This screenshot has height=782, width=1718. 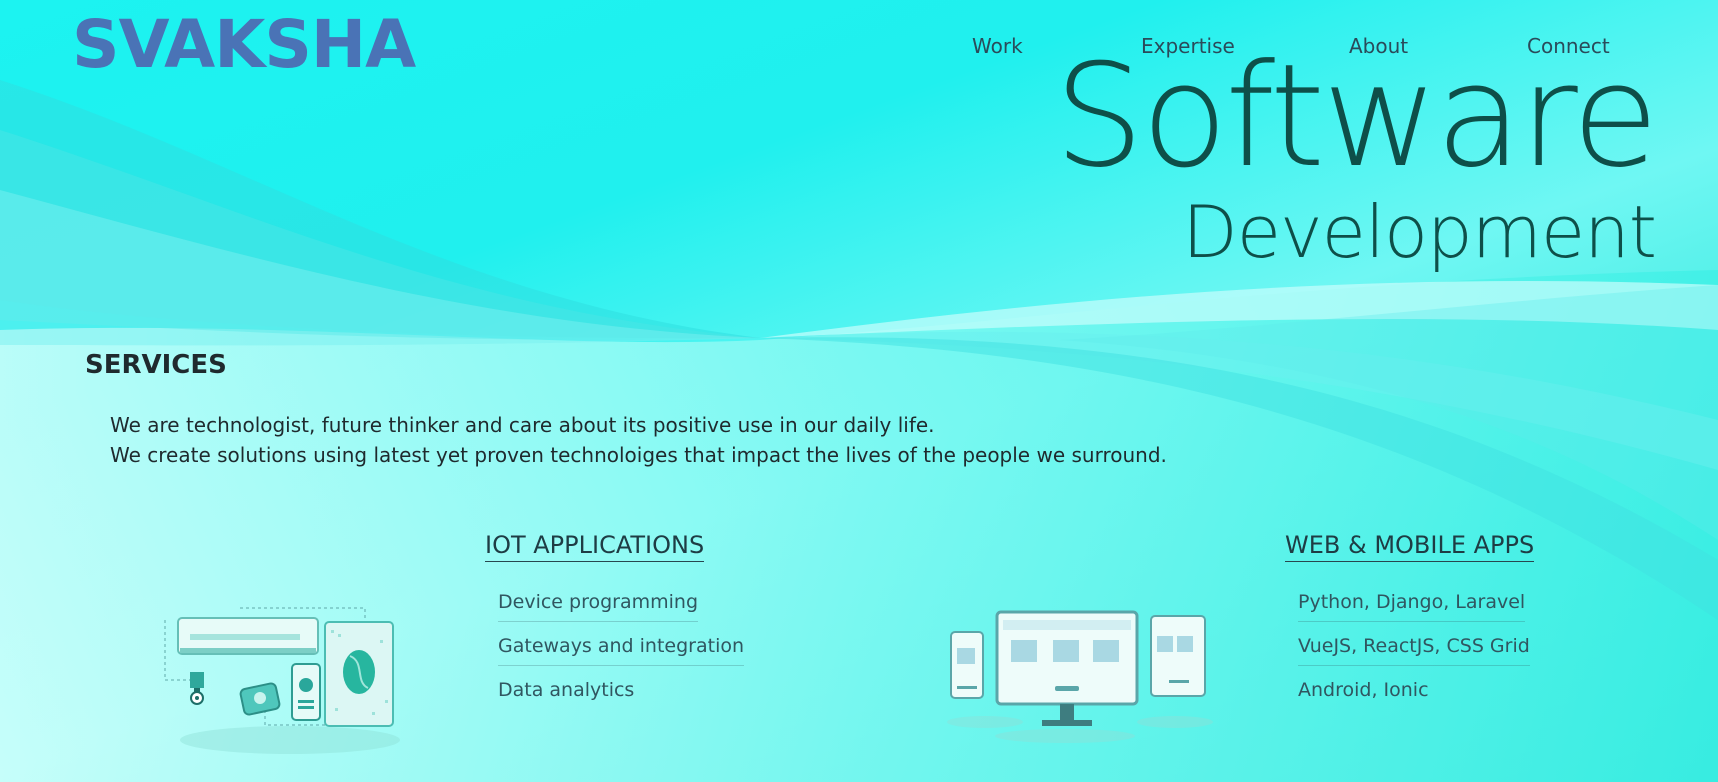 I want to click on web-item-vue-react-css: VueJS, ReactJS, CSS Grid, so click(x=1414, y=647).